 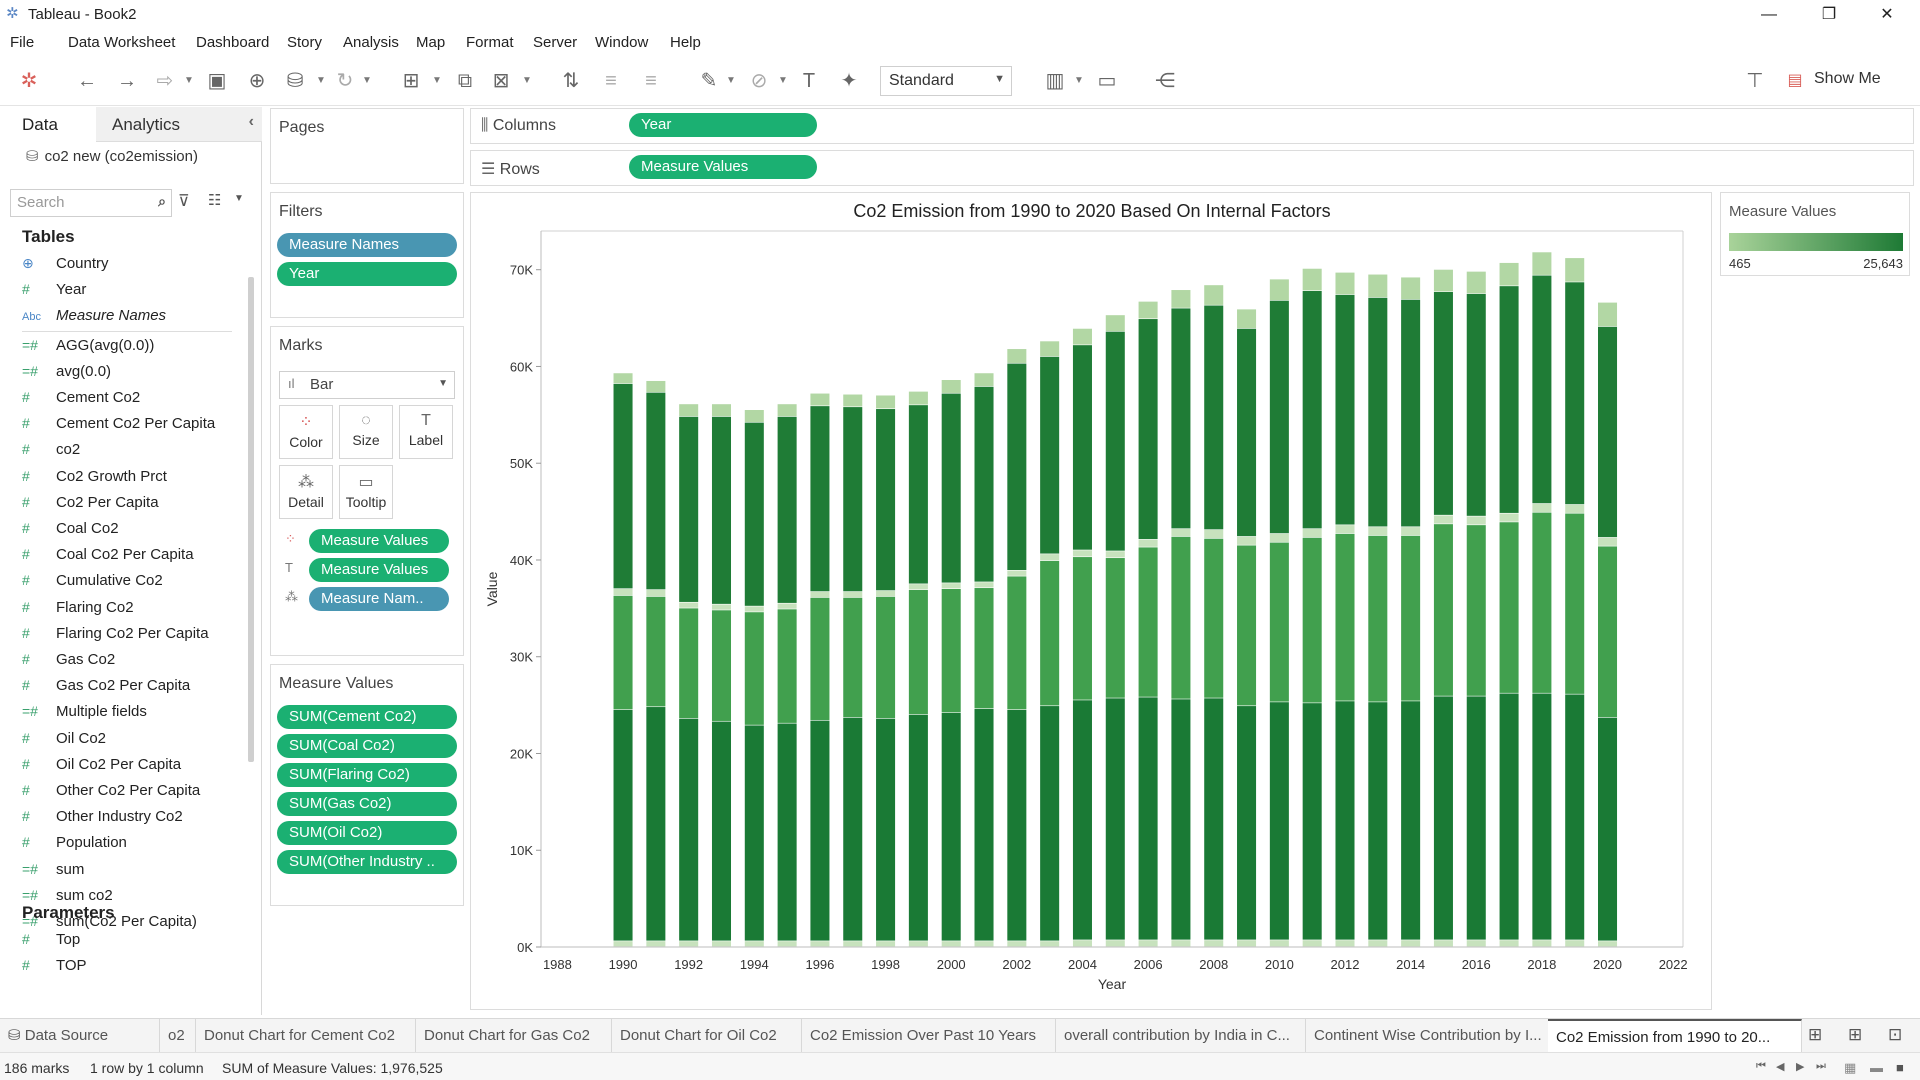 I want to click on field-item: # co2, so click(x=51, y=452).